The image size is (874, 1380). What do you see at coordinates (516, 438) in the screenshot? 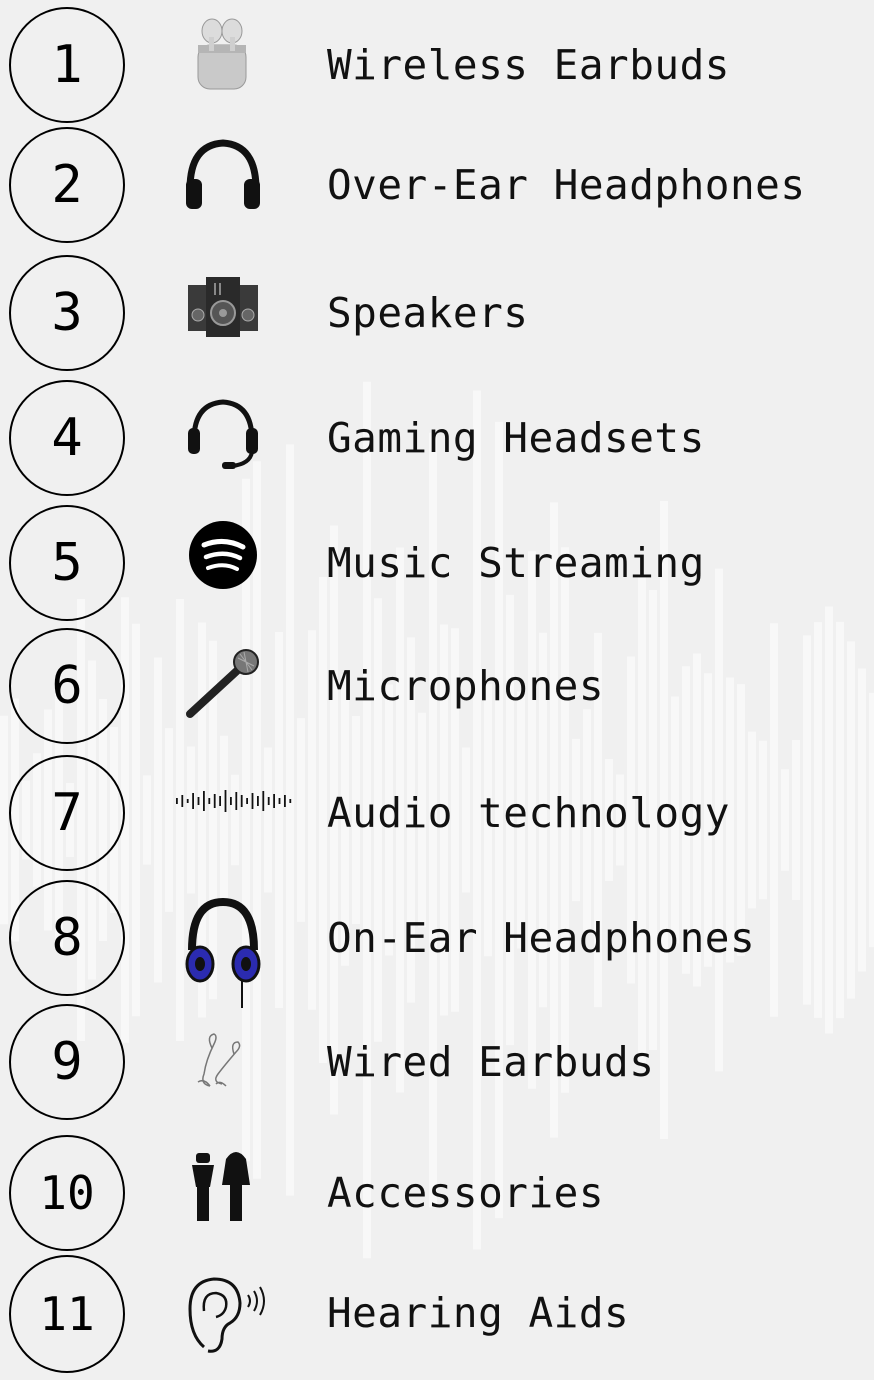
I see `item-label: Gaming Headsets` at bounding box center [516, 438].